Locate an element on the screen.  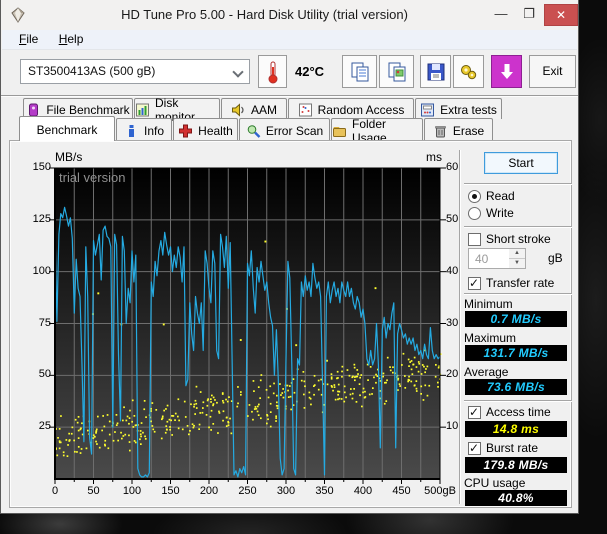
tab-label: AAM is located at coordinates (263, 109).